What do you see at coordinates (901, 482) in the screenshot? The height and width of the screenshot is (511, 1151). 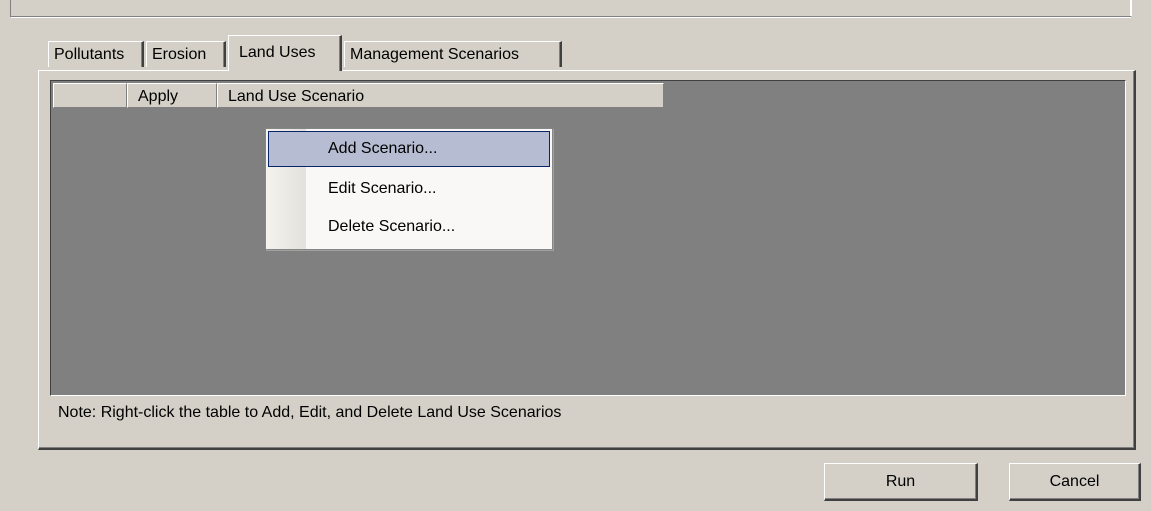 I see `run-button: Run` at bounding box center [901, 482].